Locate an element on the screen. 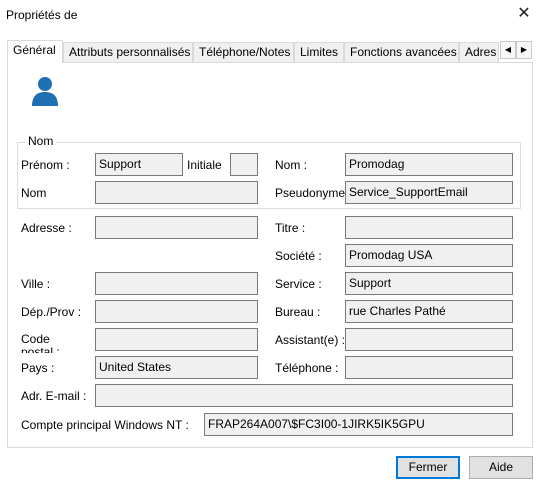 Image resolution: width=540 pixels, height=483 pixels. close-button: Fermer is located at coordinates (428, 467).